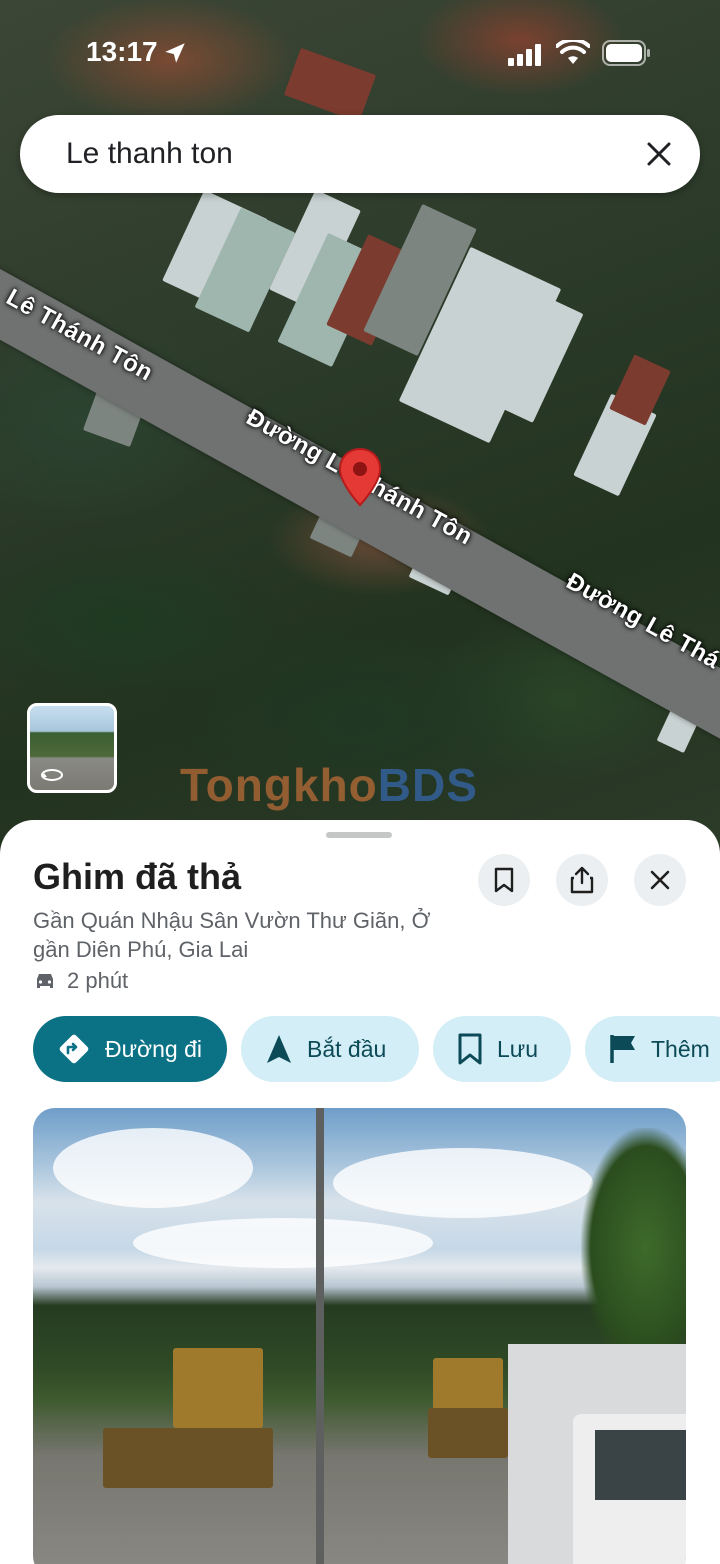  What do you see at coordinates (45, 981) in the screenshot?
I see `car-icon` at bounding box center [45, 981].